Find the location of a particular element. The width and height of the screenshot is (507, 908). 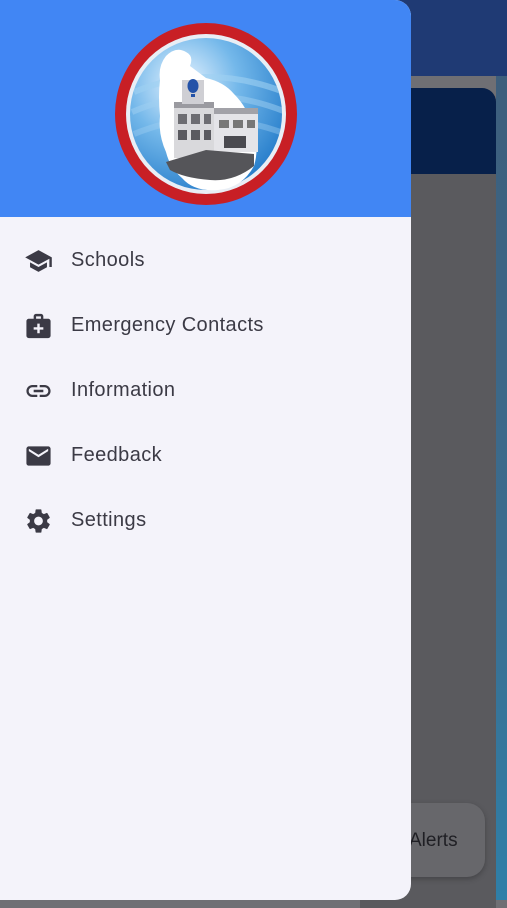

menu-item-label: Schools is located at coordinates (108, 260).